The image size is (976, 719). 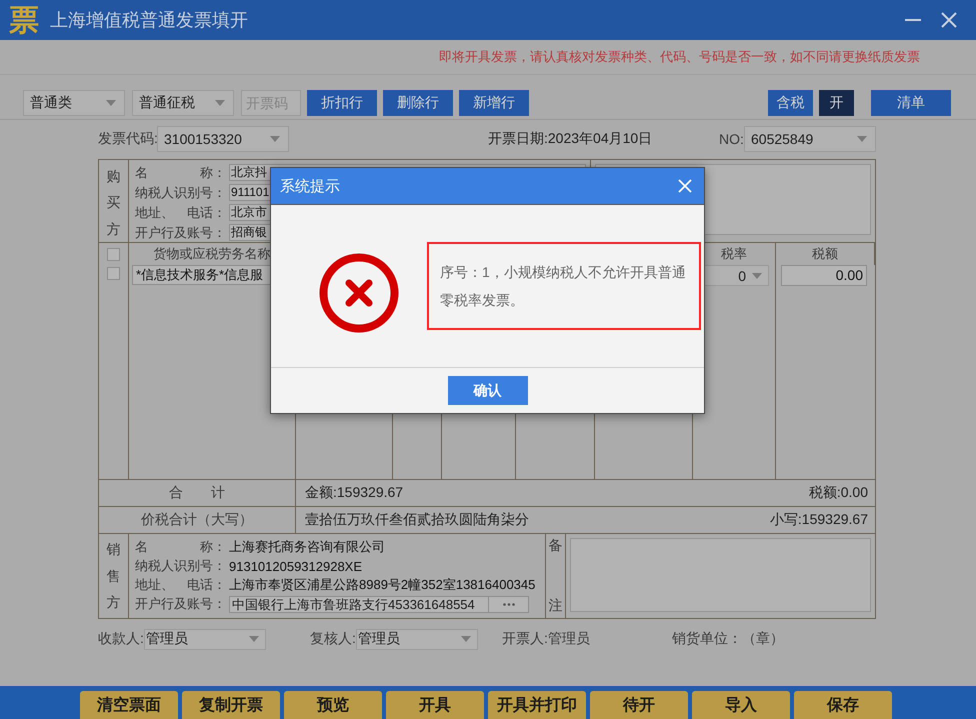 What do you see at coordinates (790, 103) in the screenshot?
I see `tax-toggle-option: 含税` at bounding box center [790, 103].